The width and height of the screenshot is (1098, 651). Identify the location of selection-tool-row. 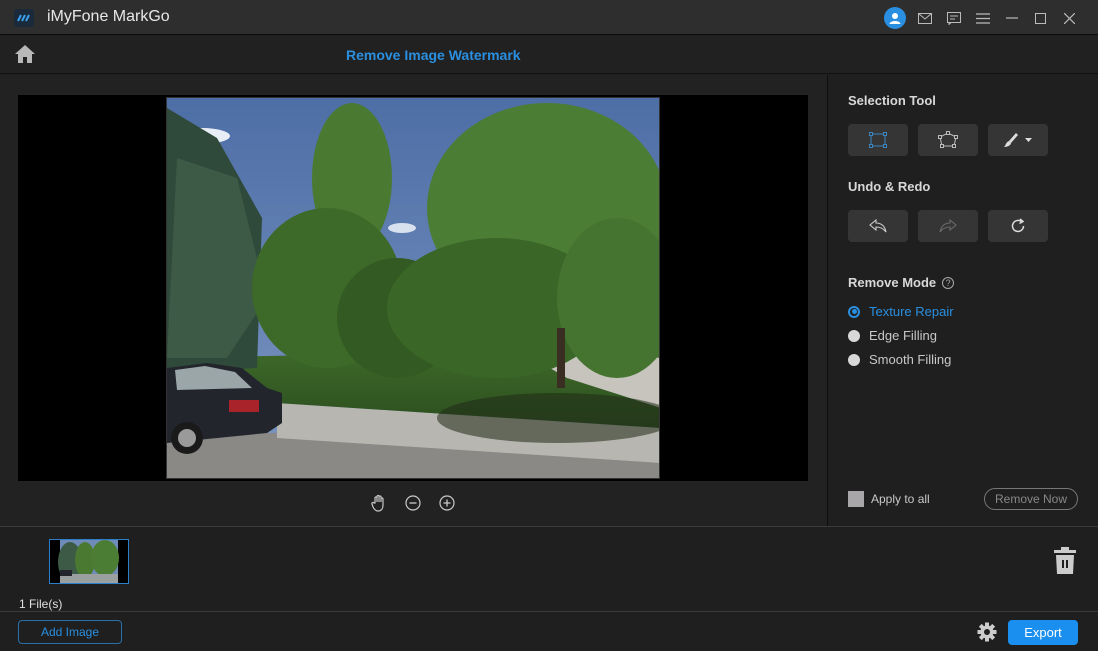
(948, 140).